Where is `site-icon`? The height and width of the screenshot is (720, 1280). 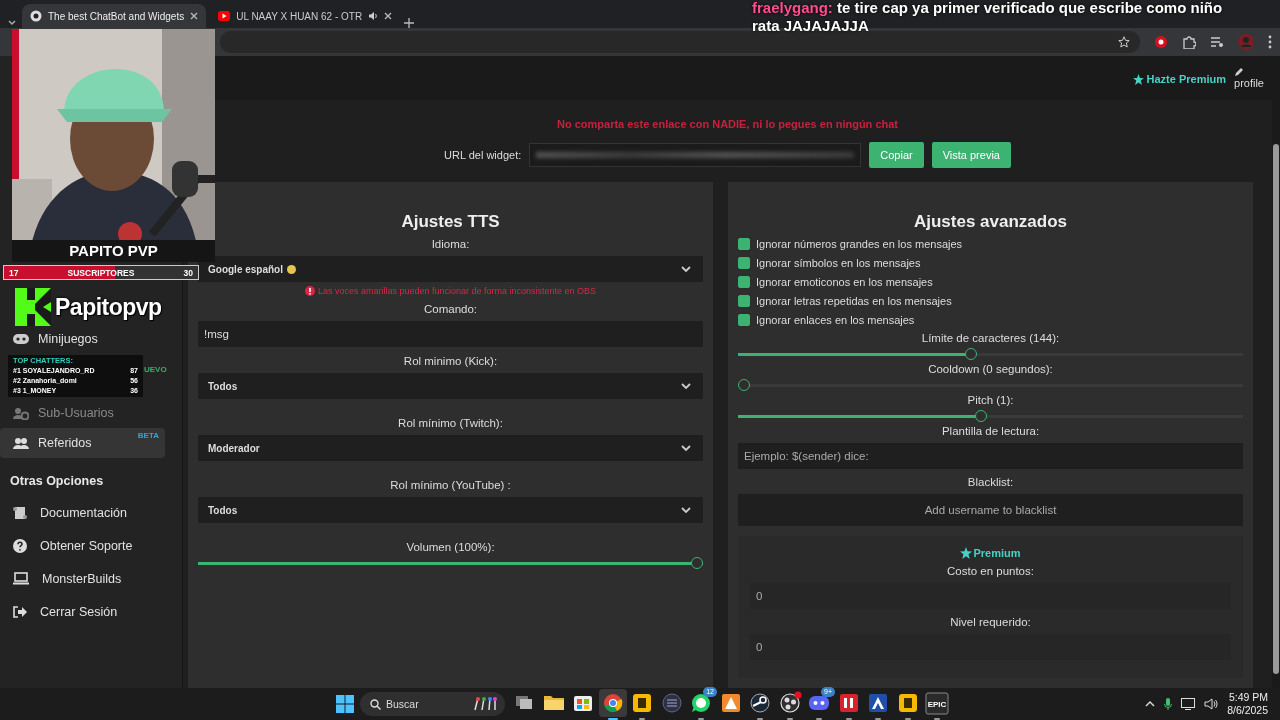 site-icon is located at coordinates (36, 16).